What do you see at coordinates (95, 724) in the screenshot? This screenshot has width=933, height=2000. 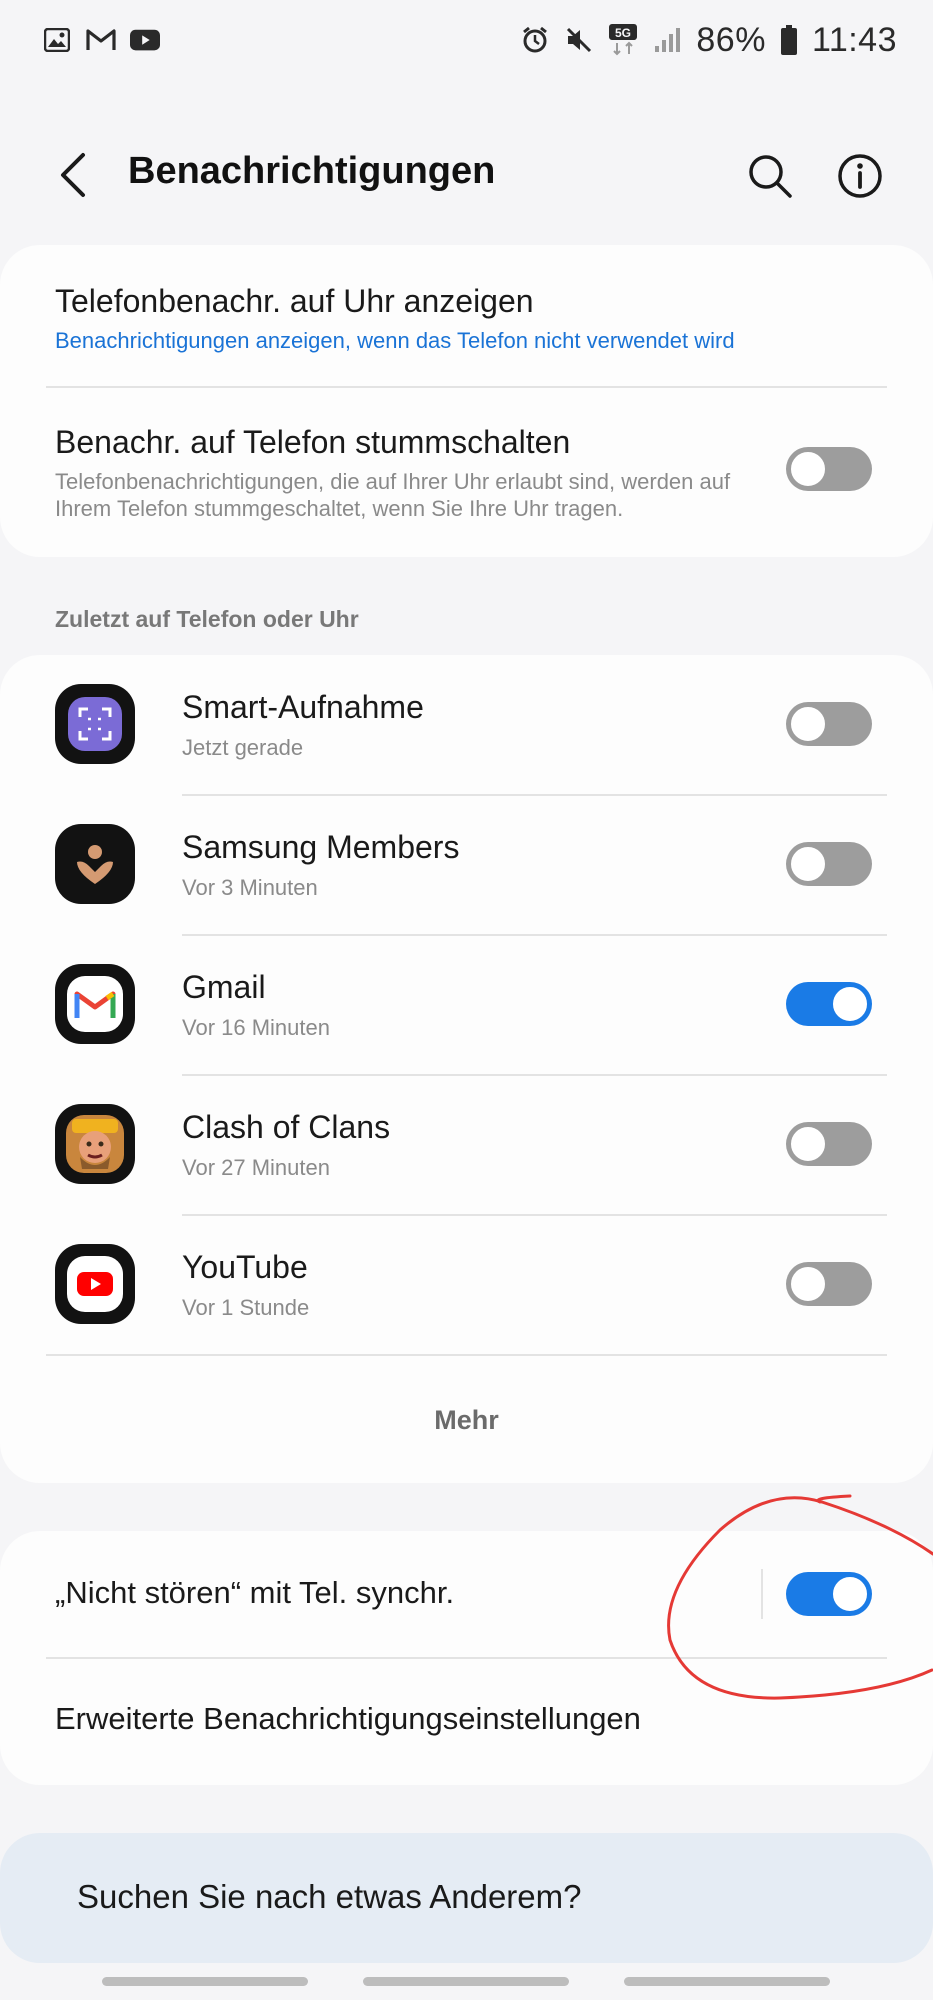 I see `smart-capture-icon` at bounding box center [95, 724].